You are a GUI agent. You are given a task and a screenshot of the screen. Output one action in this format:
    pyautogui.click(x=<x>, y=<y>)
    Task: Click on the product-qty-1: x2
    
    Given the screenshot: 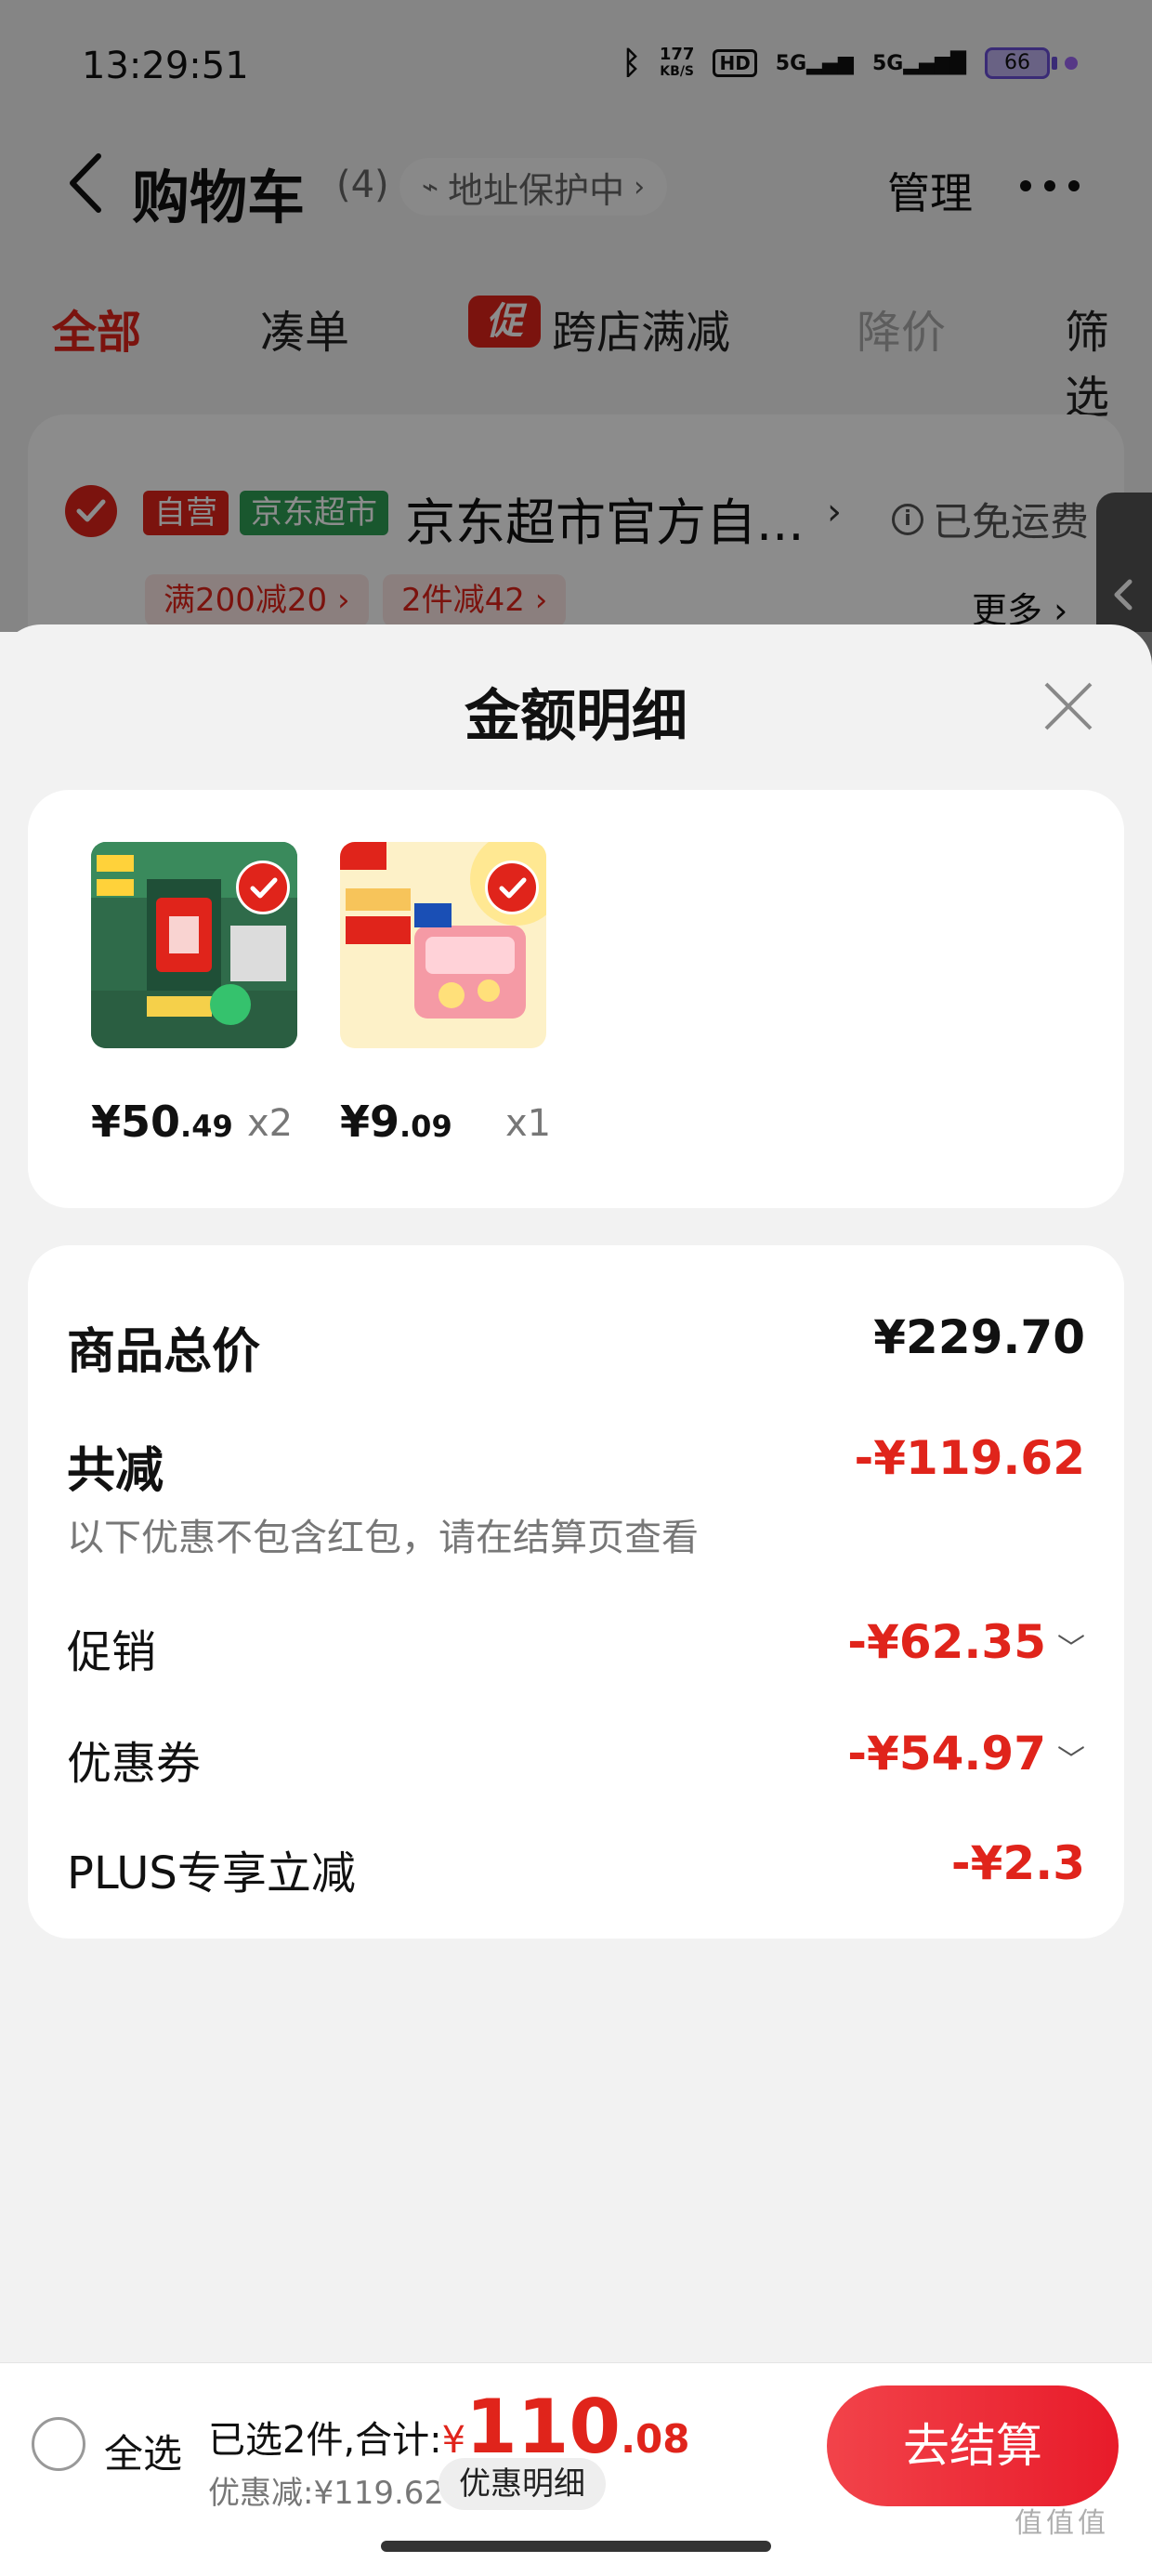 What is the action you would take?
    pyautogui.click(x=270, y=1123)
    